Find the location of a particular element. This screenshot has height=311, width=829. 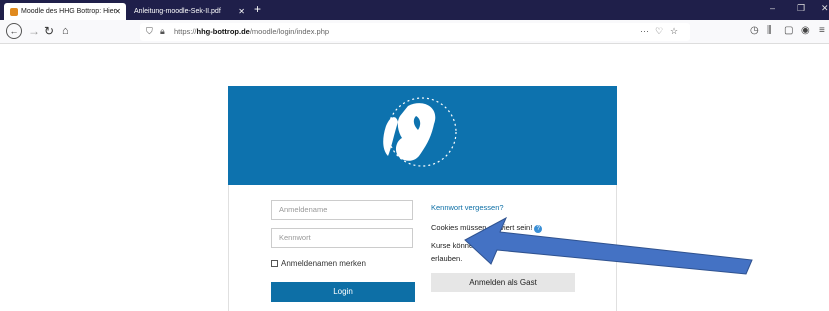

pointer-arrow-icon is located at coordinates (608, 245).